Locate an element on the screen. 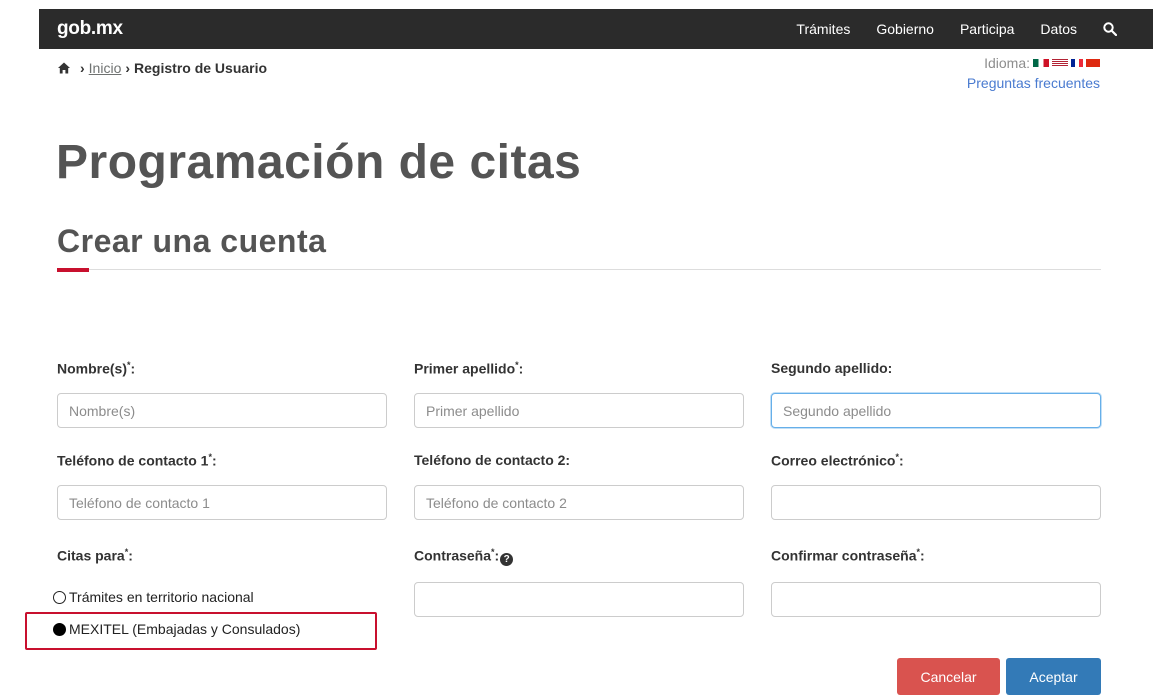 The image size is (1153, 695). nav-tramites: Trámites is located at coordinates (823, 29).